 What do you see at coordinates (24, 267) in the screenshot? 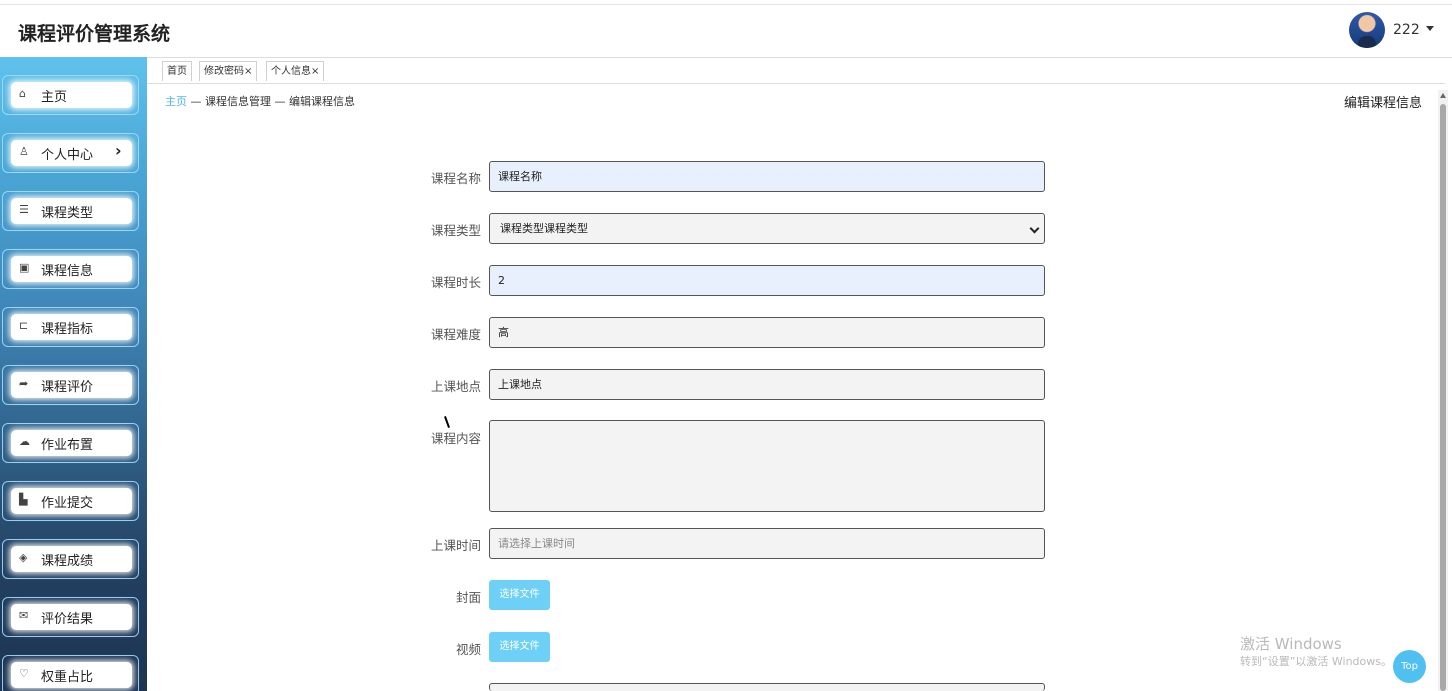
I see `document-icon: ▣` at bounding box center [24, 267].